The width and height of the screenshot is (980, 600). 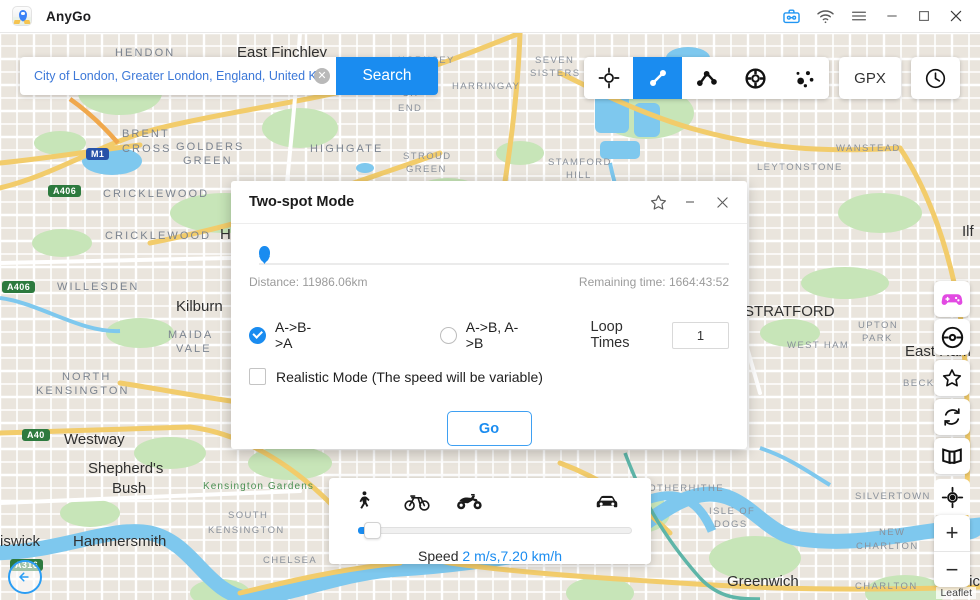 I want to click on zoom-in-button: +, so click(x=952, y=533).